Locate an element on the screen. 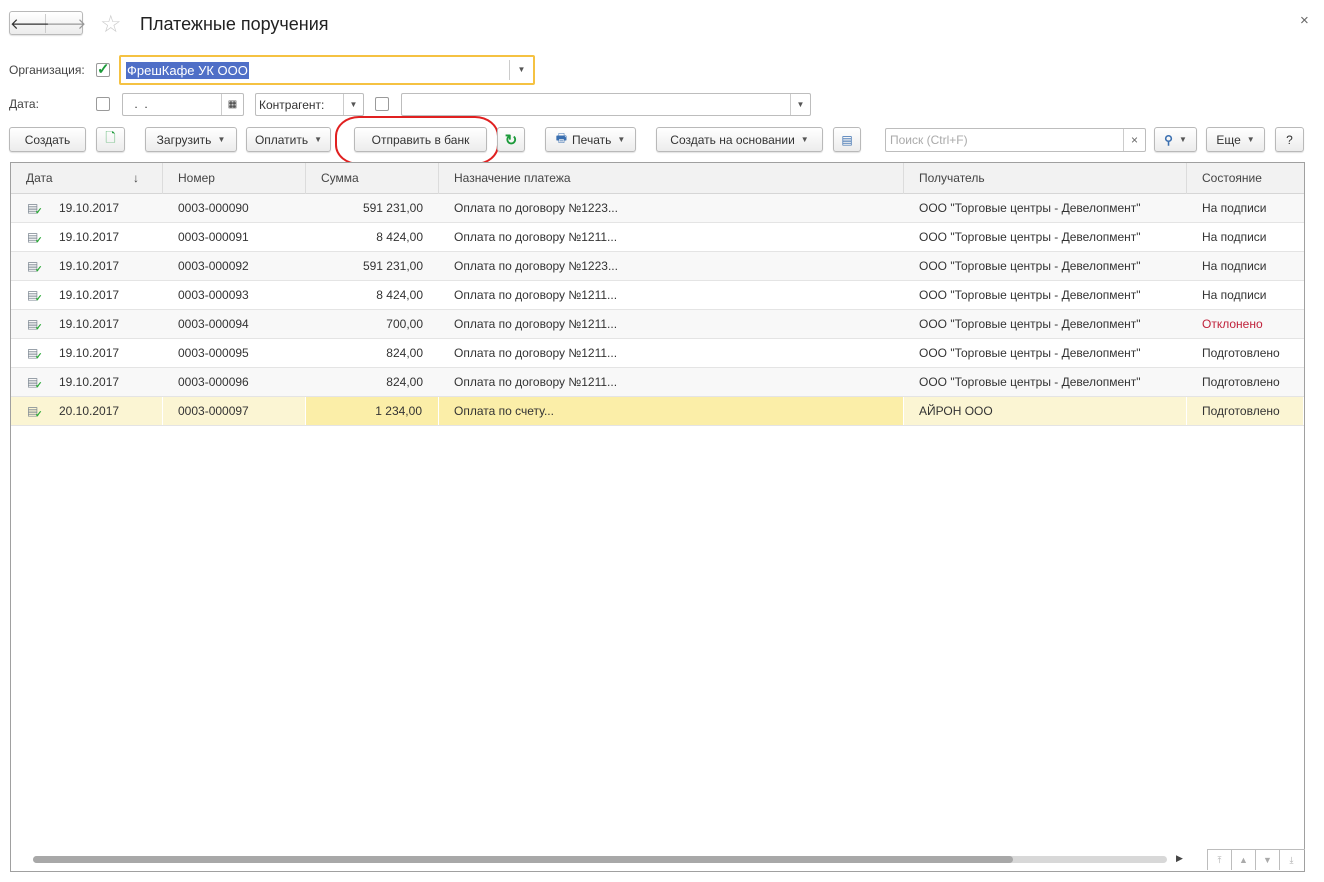 The height and width of the screenshot is (882, 1324). column-header-status: Состояние is located at coordinates (1245, 178).